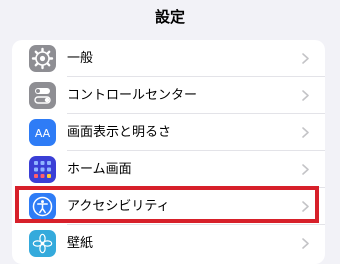  I want to click on text-size-icon-glyph: AA, so click(43, 133).